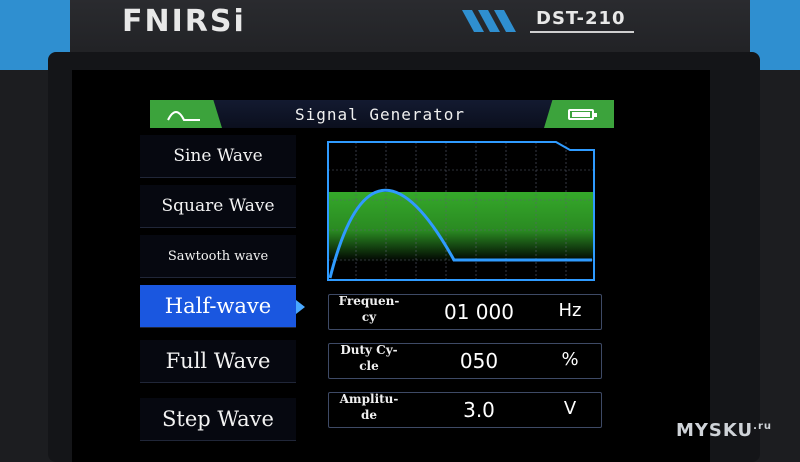 This screenshot has width=800, height=462. I want to click on duty-cycle-unit: %, so click(570, 359).